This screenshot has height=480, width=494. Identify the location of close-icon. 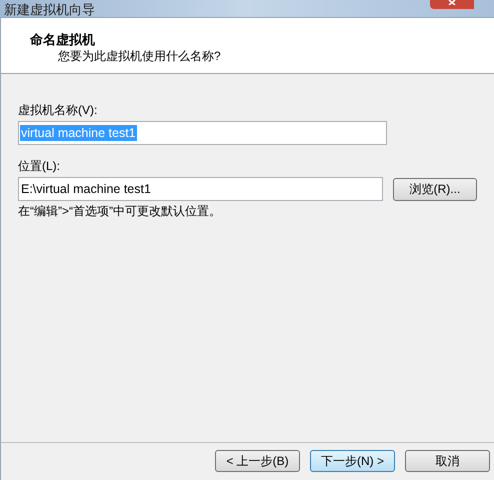
(452, 2).